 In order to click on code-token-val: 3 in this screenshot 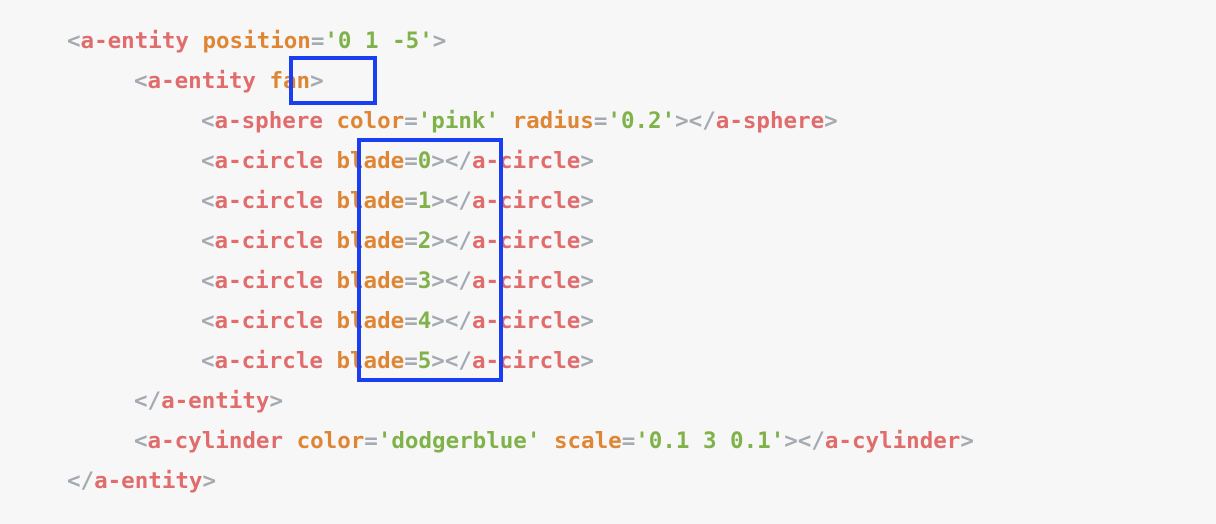, I will do `click(424, 281)`.